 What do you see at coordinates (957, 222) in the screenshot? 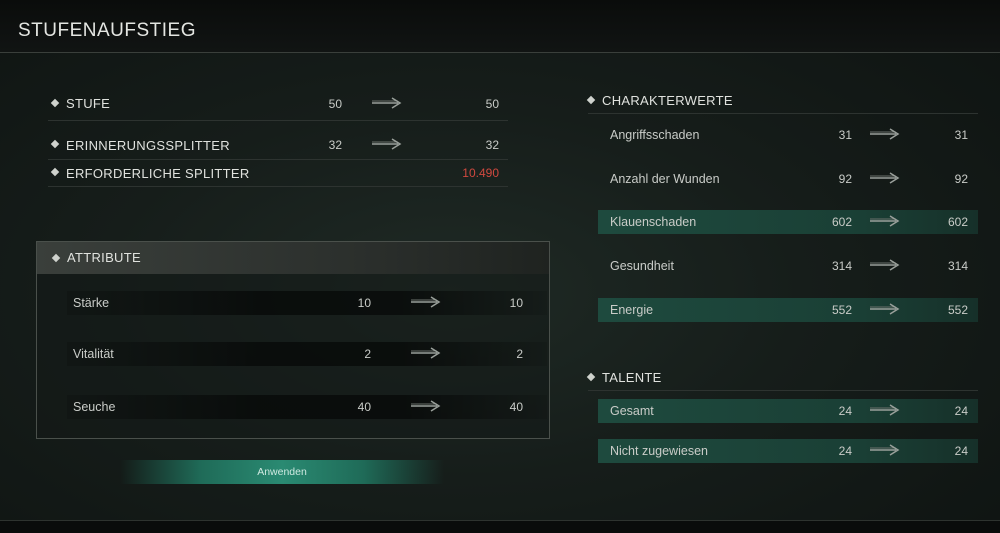
I see `stat-to-value: 602` at bounding box center [957, 222].